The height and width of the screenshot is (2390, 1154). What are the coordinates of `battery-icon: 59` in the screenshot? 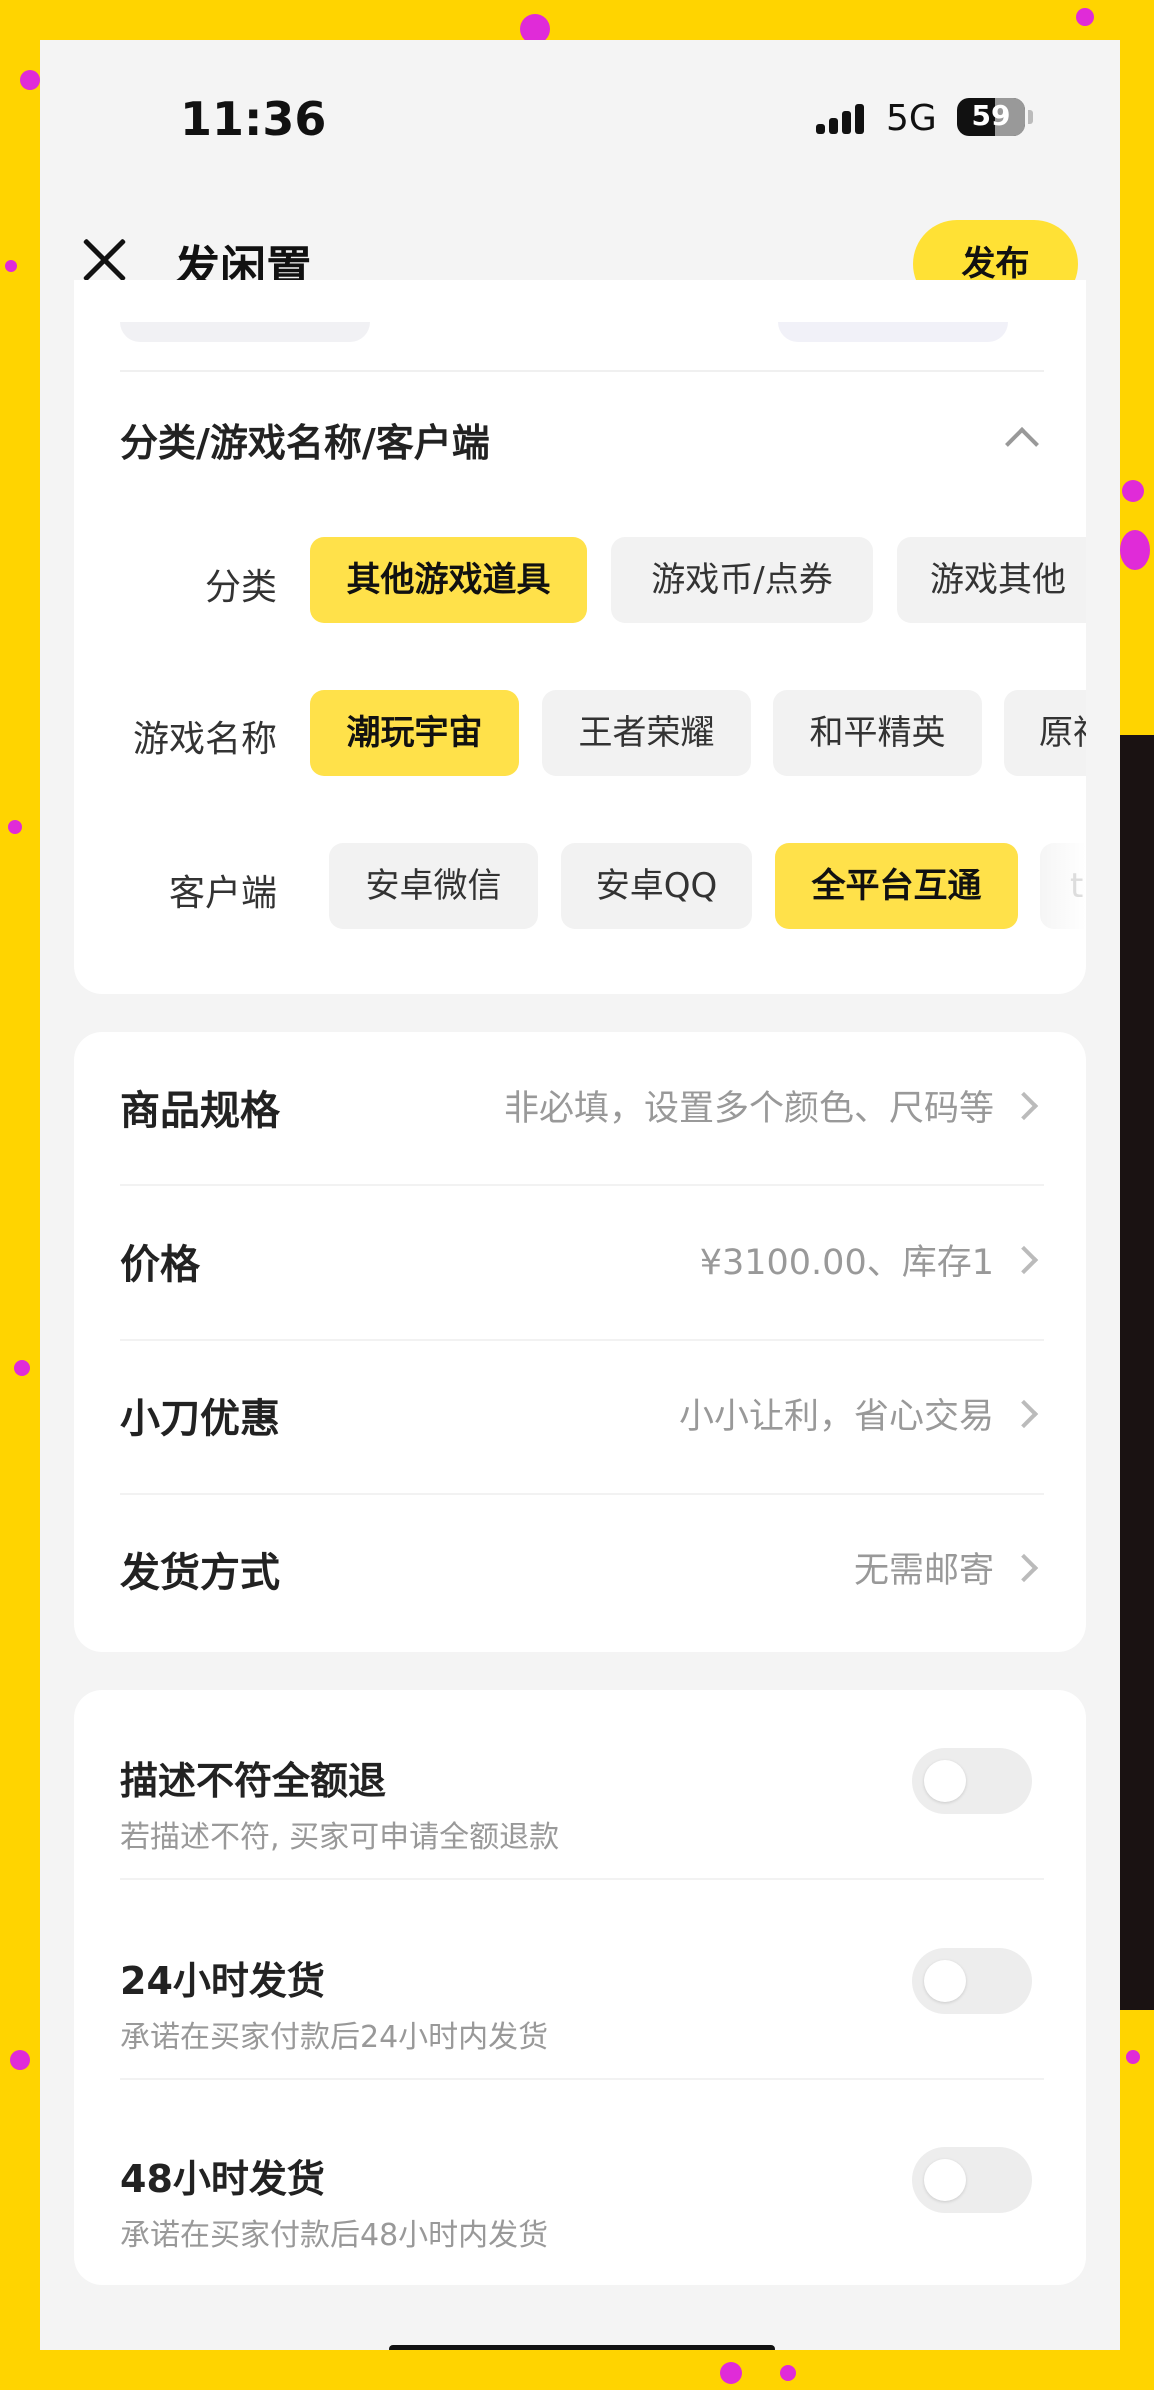 It's located at (991, 117).